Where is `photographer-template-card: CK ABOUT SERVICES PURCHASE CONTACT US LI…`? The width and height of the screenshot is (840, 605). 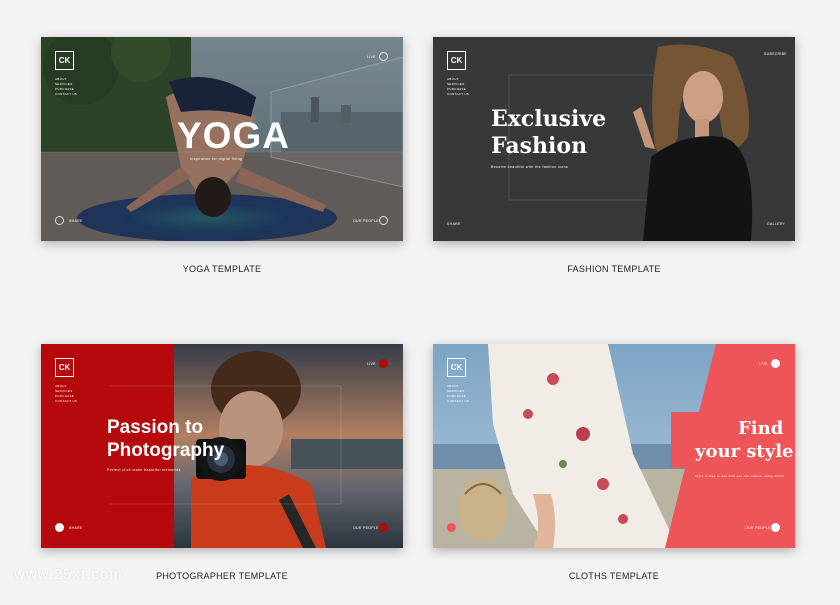 photographer-template-card: CK ABOUT SERVICES PURCHASE CONTACT US LI… is located at coordinates (222, 446).